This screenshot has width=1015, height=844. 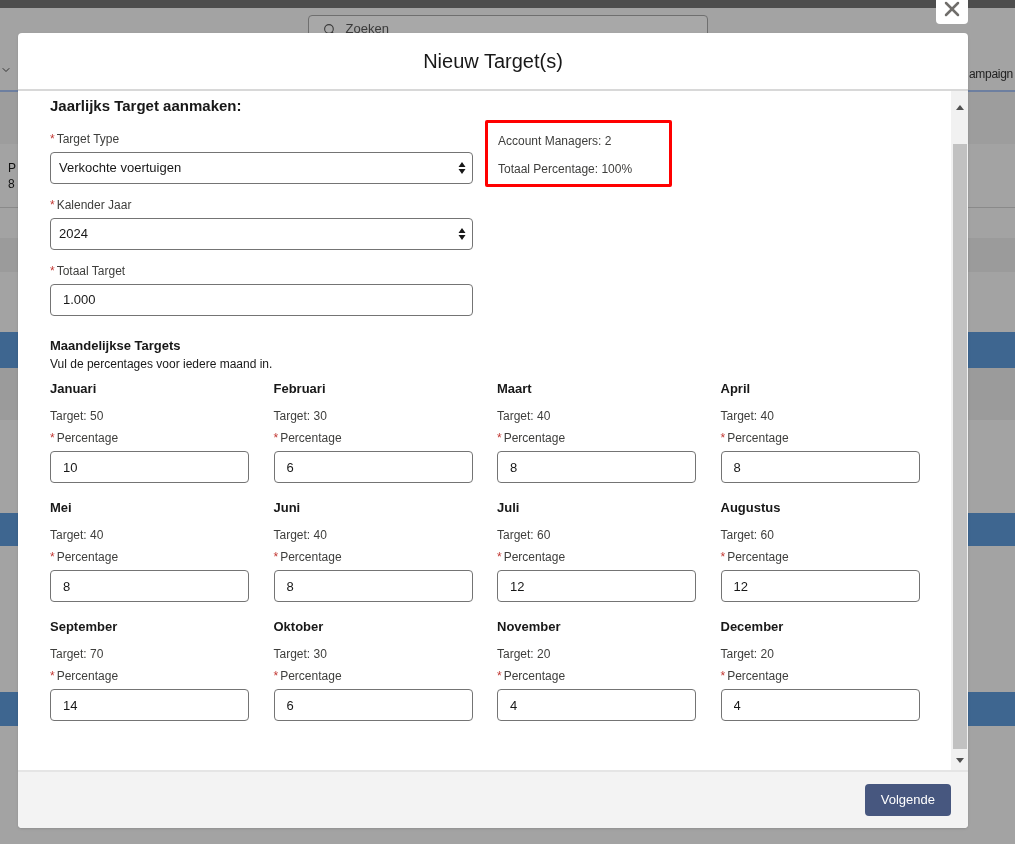 I want to click on month-name: April, so click(x=736, y=389).